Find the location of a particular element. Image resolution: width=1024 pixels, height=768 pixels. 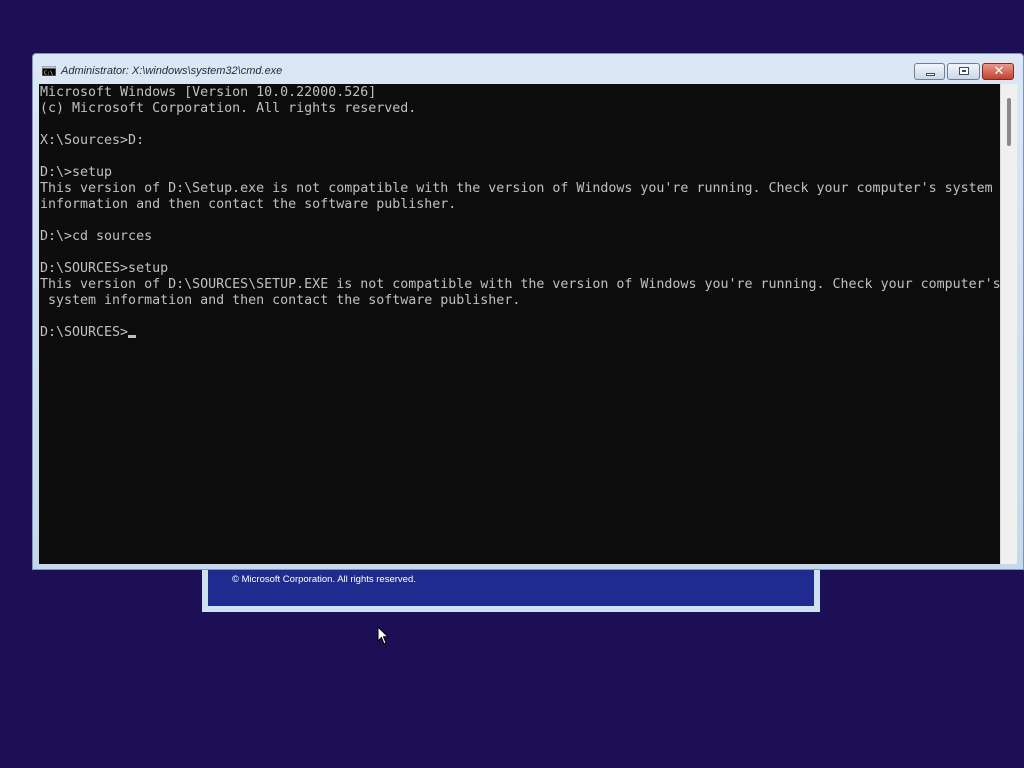

minimize-button is located at coordinates (929, 71).